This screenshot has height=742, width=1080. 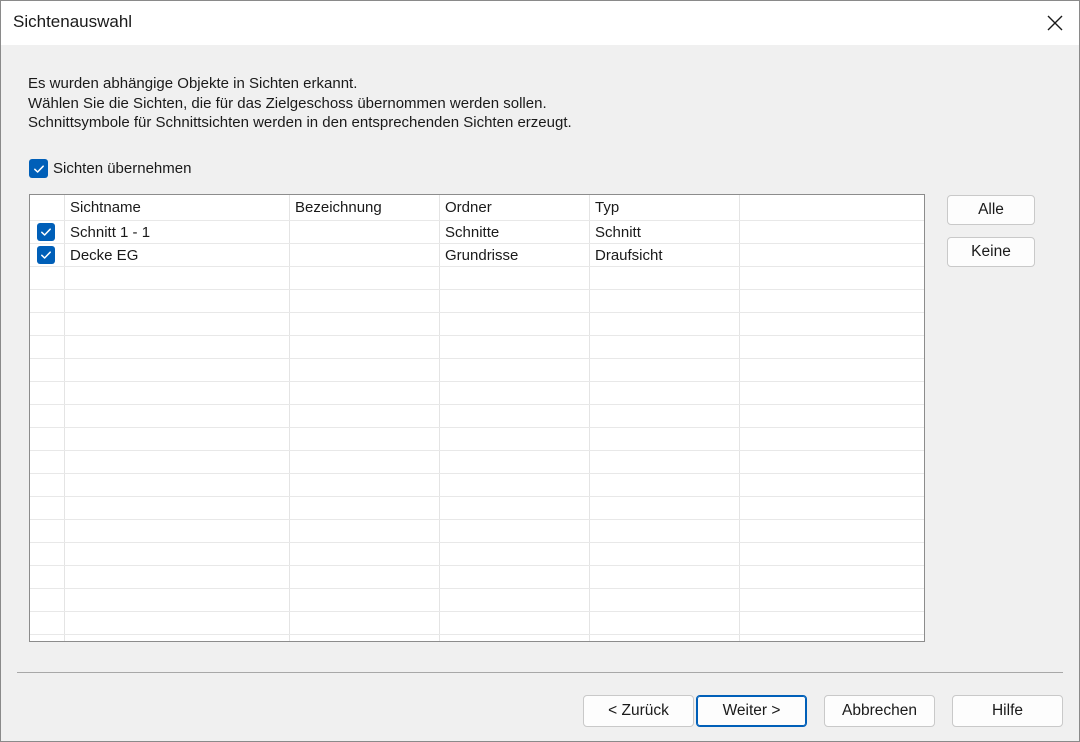 I want to click on dialog-title: Sichtenauswahl, so click(x=73, y=21).